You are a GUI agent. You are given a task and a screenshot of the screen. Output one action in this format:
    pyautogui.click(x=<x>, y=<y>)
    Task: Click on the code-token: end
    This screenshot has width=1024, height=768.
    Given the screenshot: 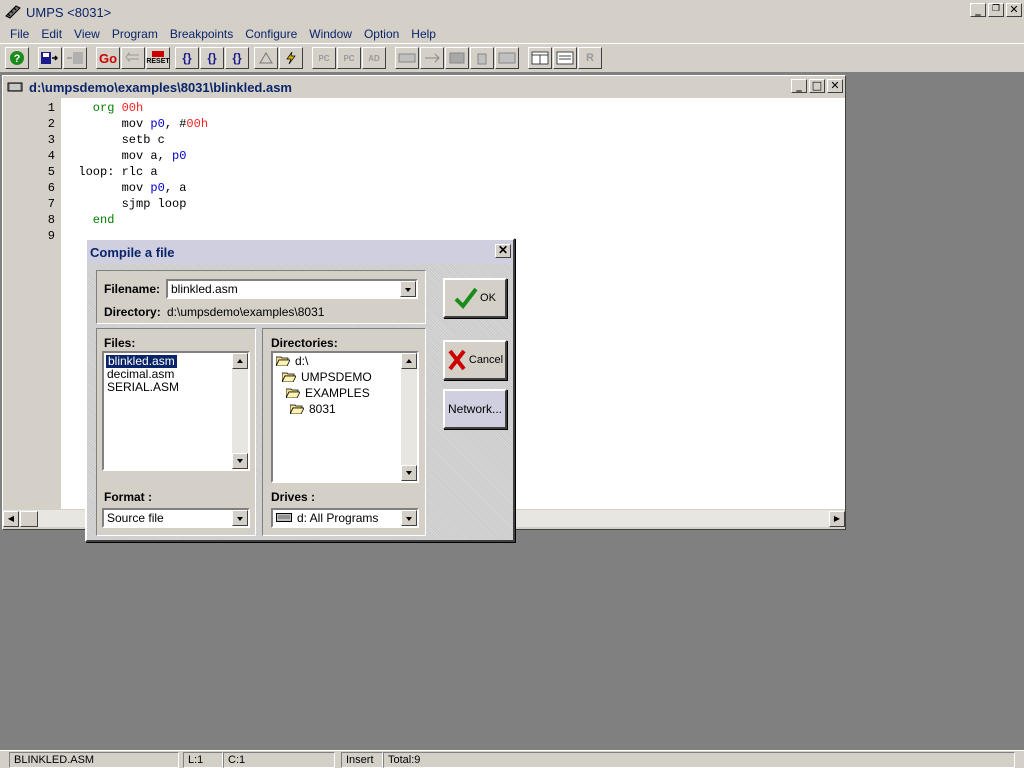 What is the action you would take?
    pyautogui.click(x=103, y=220)
    